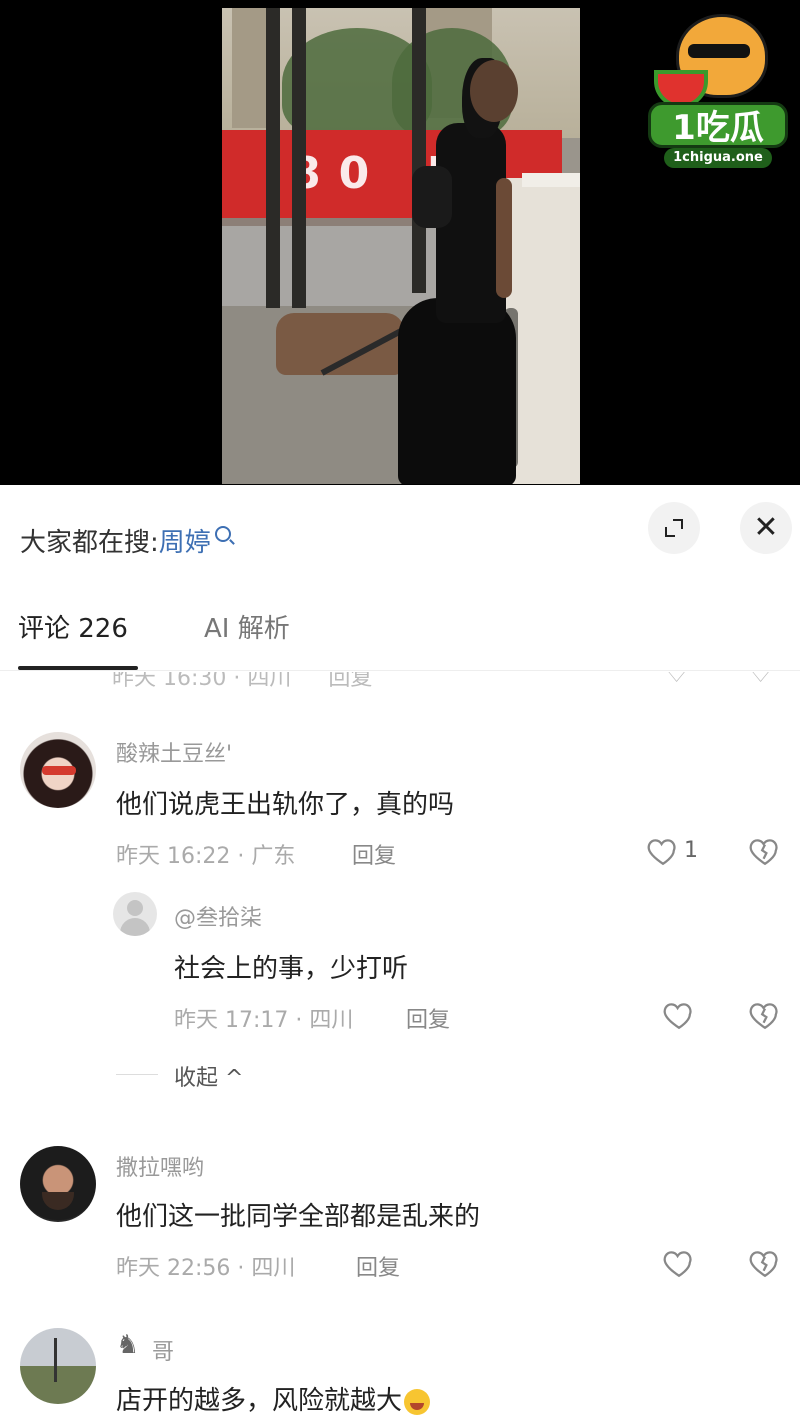 The width and height of the screenshot is (800, 1428). What do you see at coordinates (551, 180) in the screenshot?
I see `video-counter-top` at bounding box center [551, 180].